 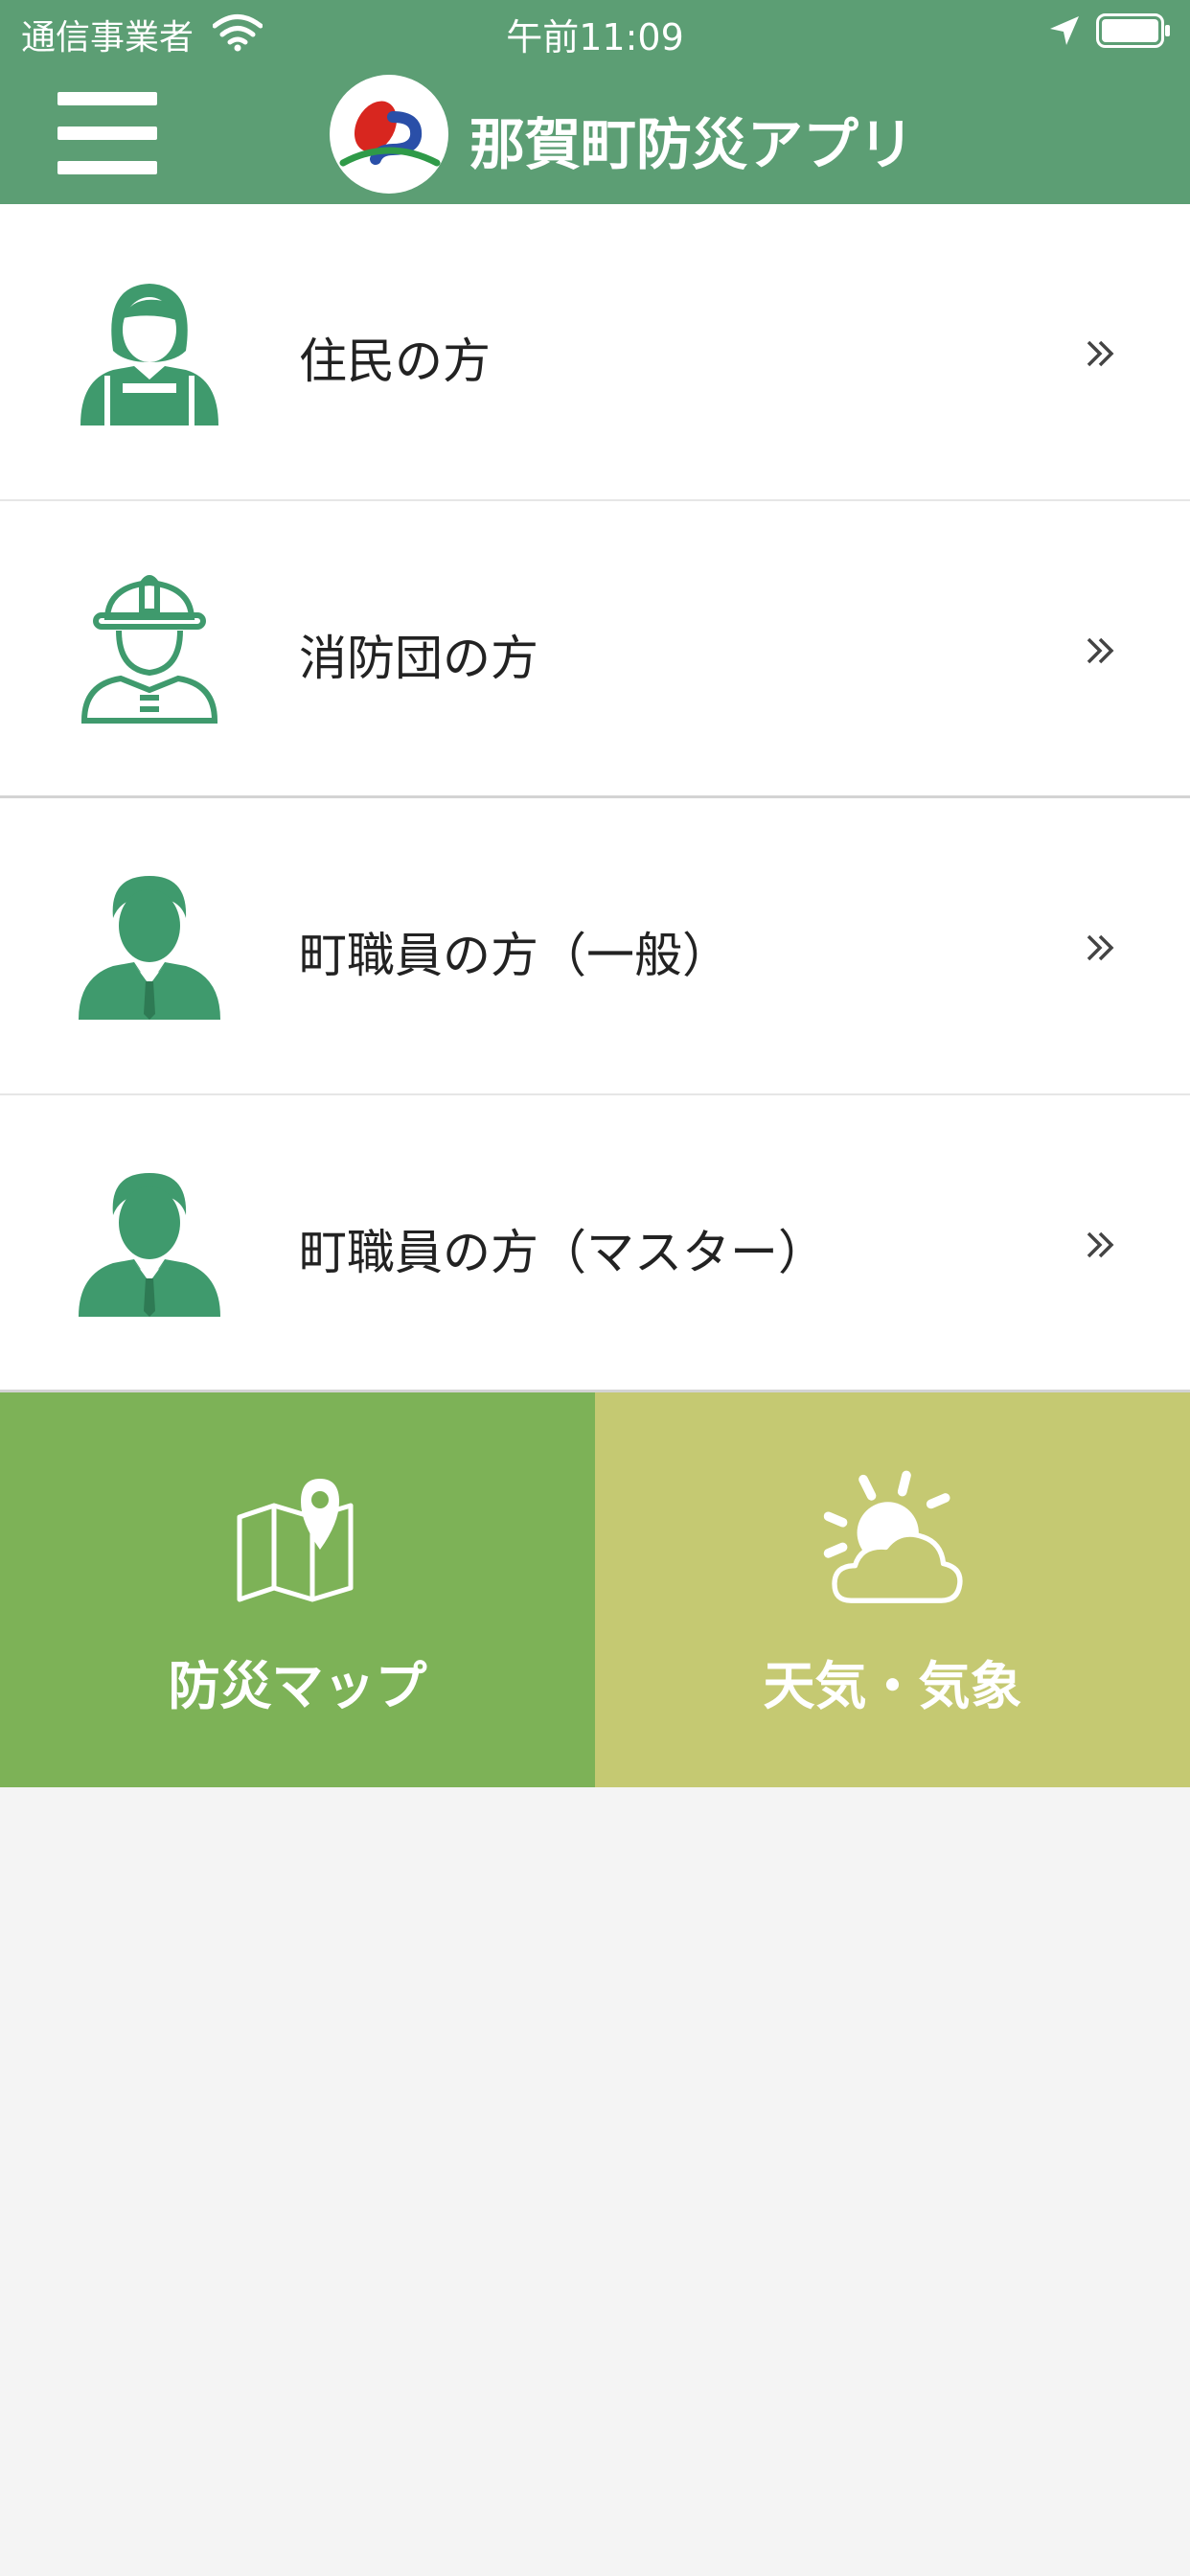 What do you see at coordinates (514, 955) in the screenshot?
I see `role-label: 町職員の方（一般）` at bounding box center [514, 955].